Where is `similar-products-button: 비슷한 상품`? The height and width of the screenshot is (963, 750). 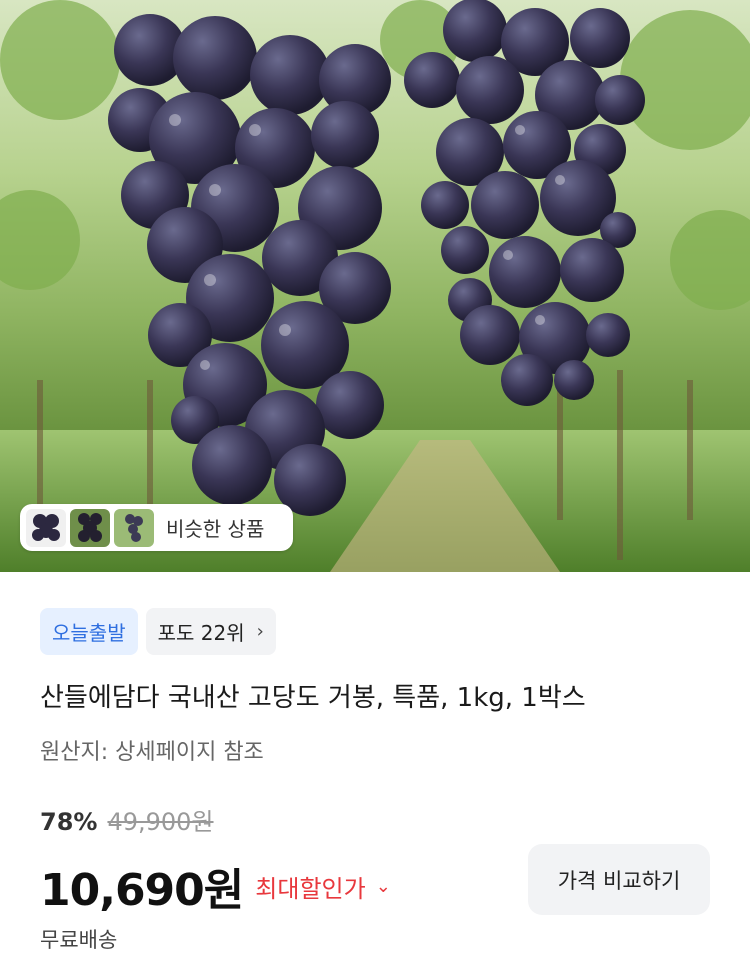
similar-products-button: 비슷한 상품 is located at coordinates (156, 527).